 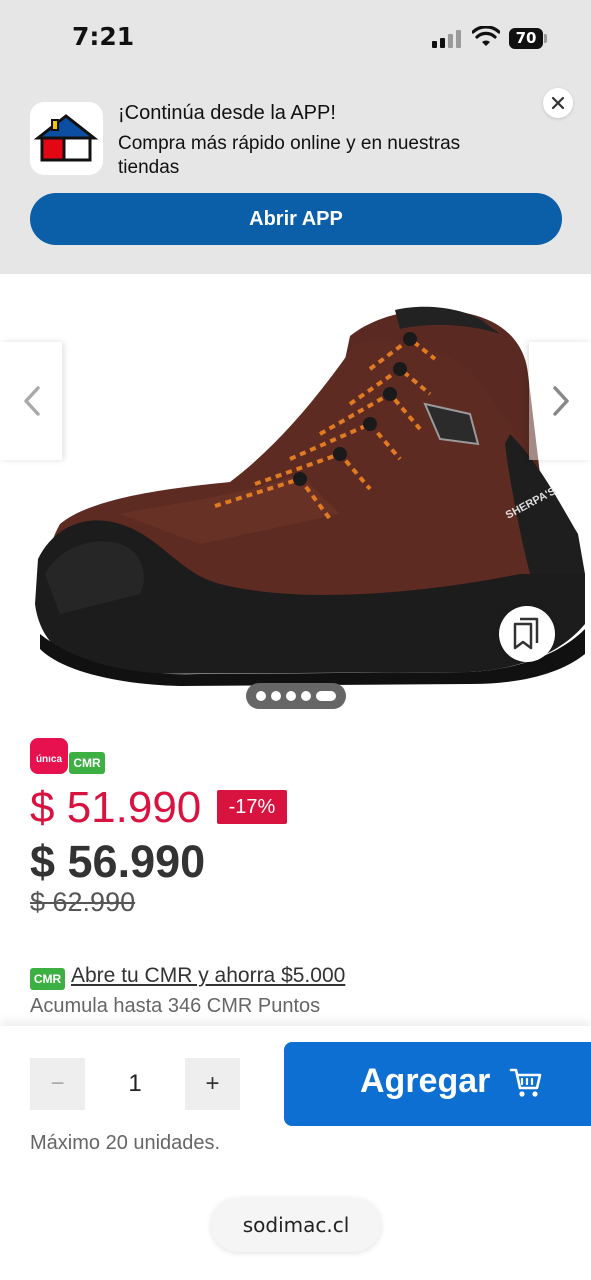 What do you see at coordinates (295, 39) in the screenshot?
I see `status-bar: 7:21 70` at bounding box center [295, 39].